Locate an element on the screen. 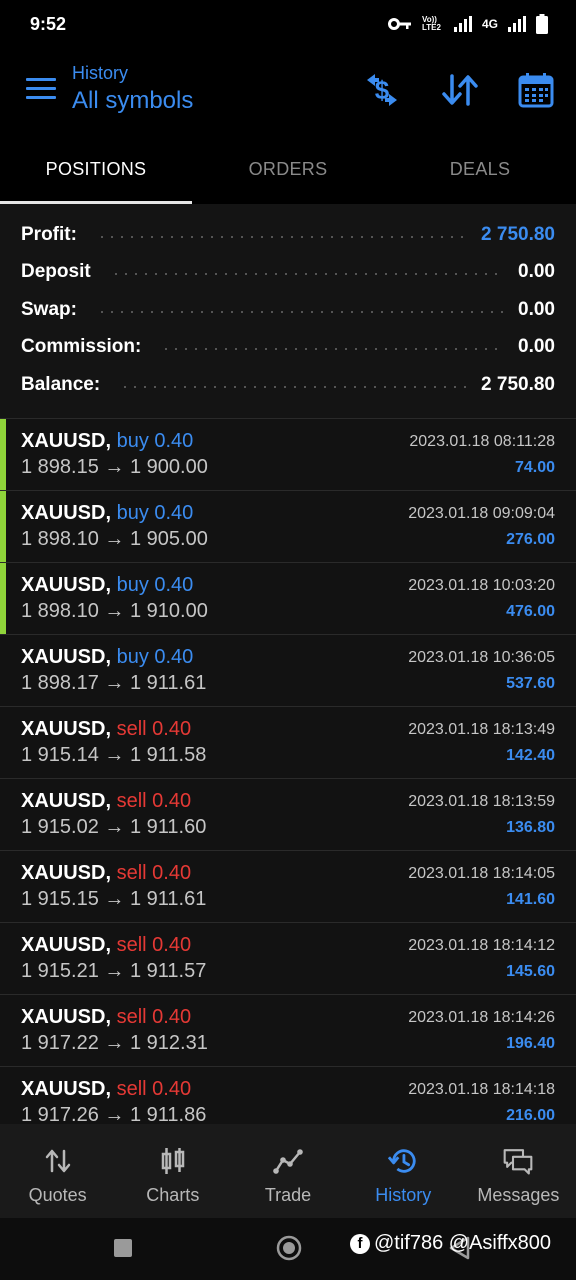 This screenshot has height=1280, width=576. status-icons: Vo)) LTE2 4G is located at coordinates (467, 24).